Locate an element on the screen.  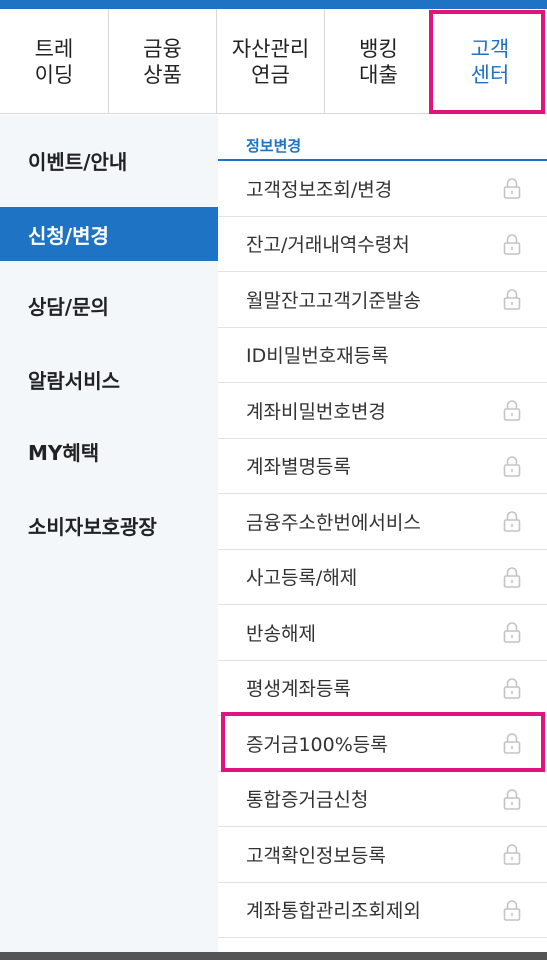
list-item: ID비밀번호재등록 is located at coordinates (382, 355).